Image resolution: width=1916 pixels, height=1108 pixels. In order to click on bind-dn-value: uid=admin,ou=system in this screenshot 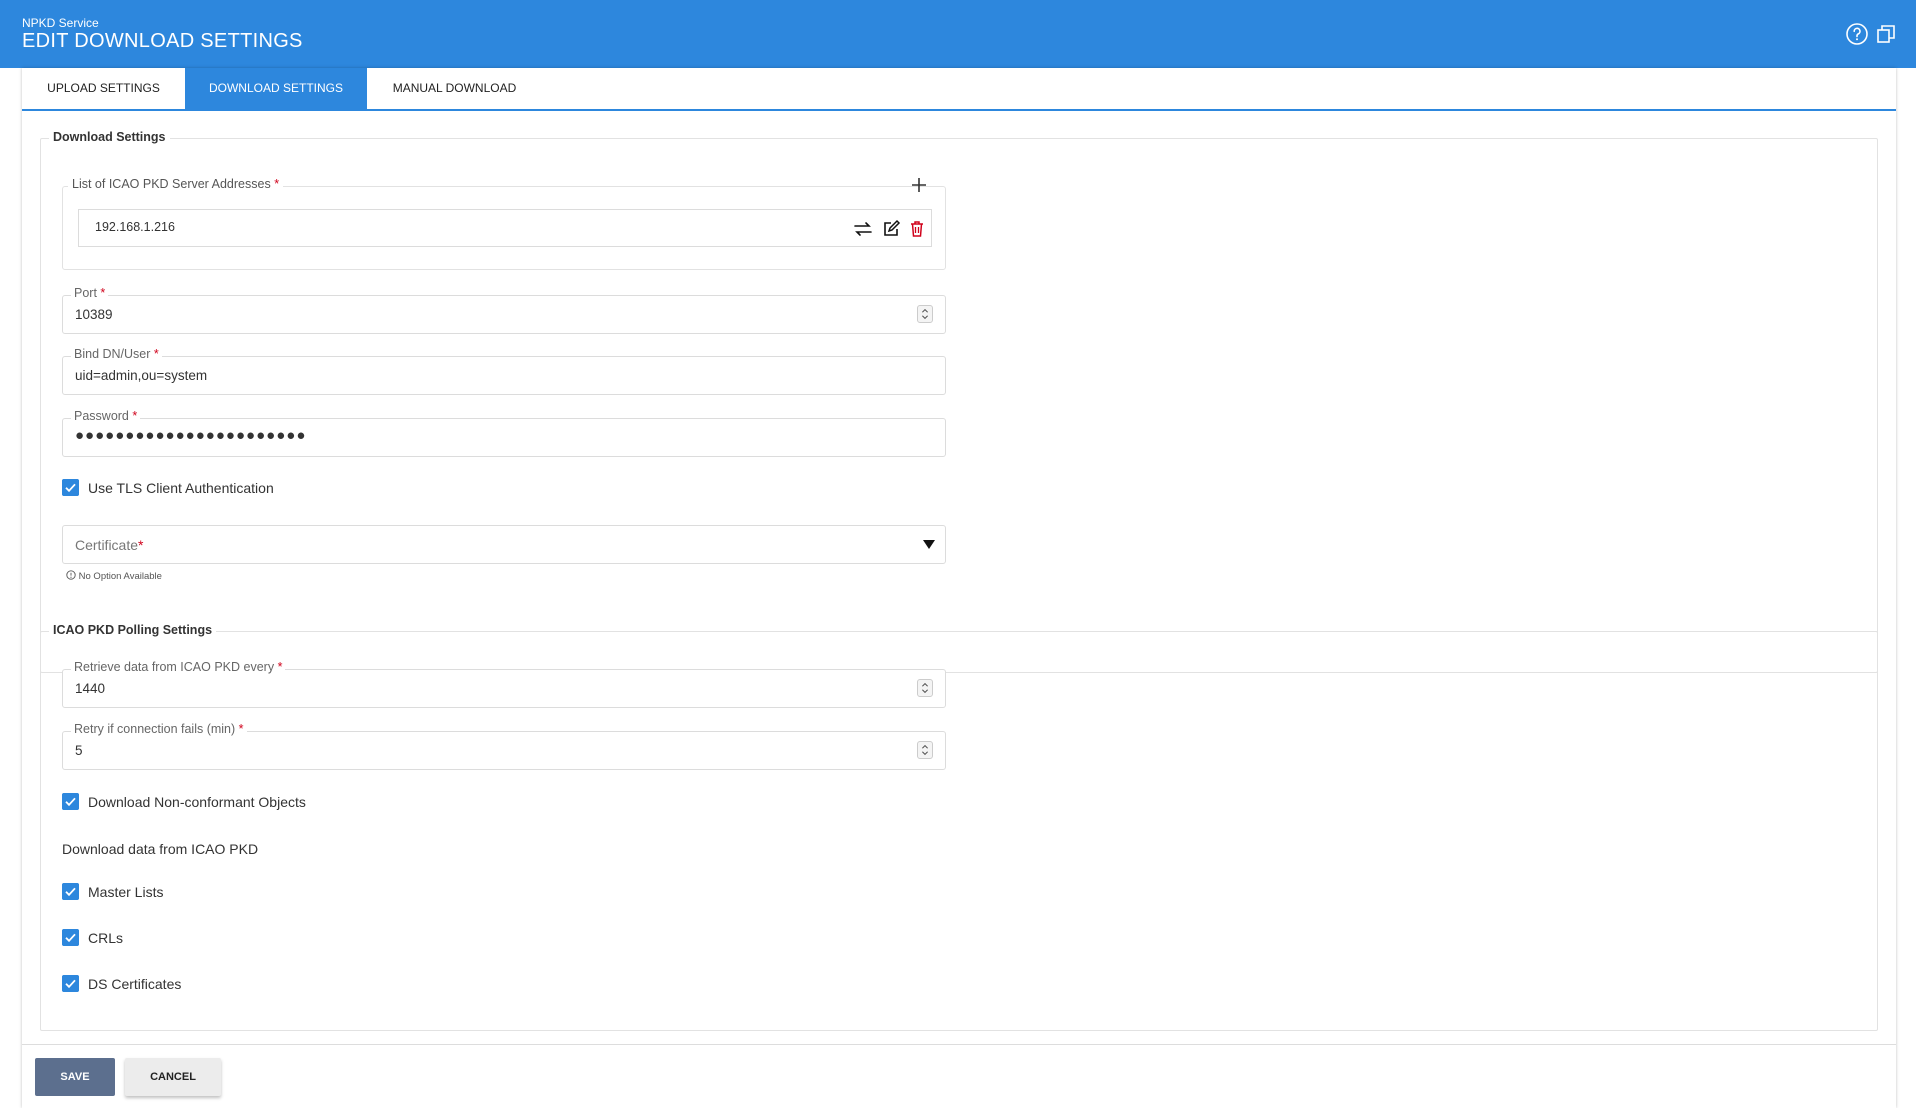, I will do `click(141, 375)`.